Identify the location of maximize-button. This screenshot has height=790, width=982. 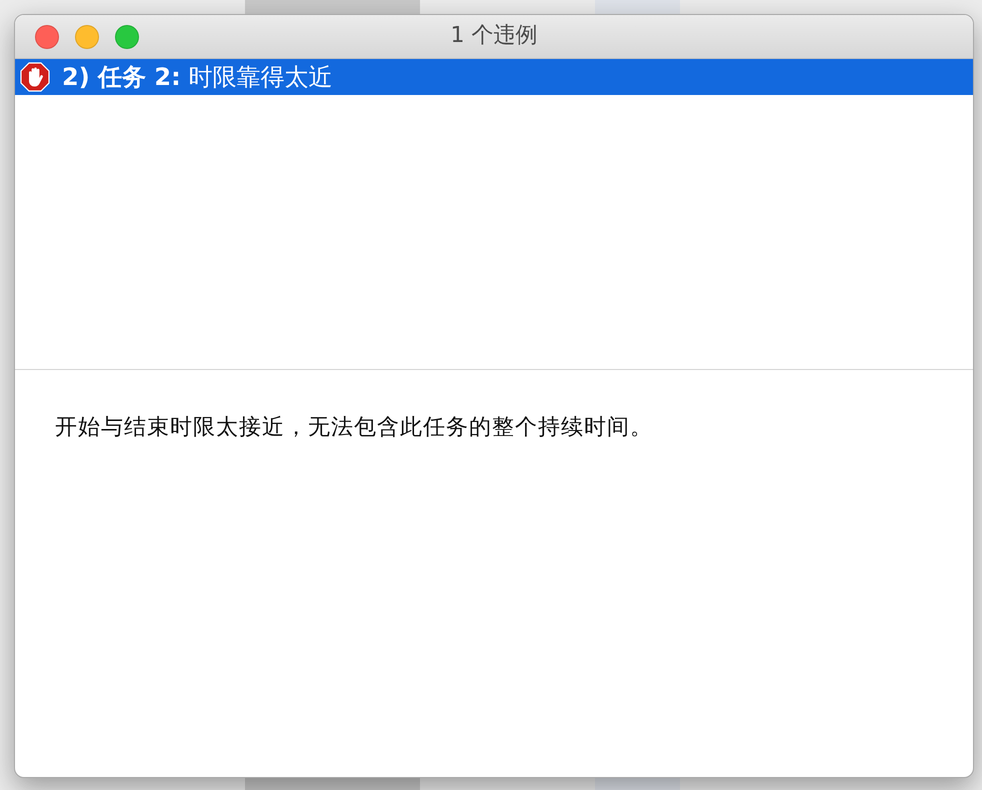
(127, 36).